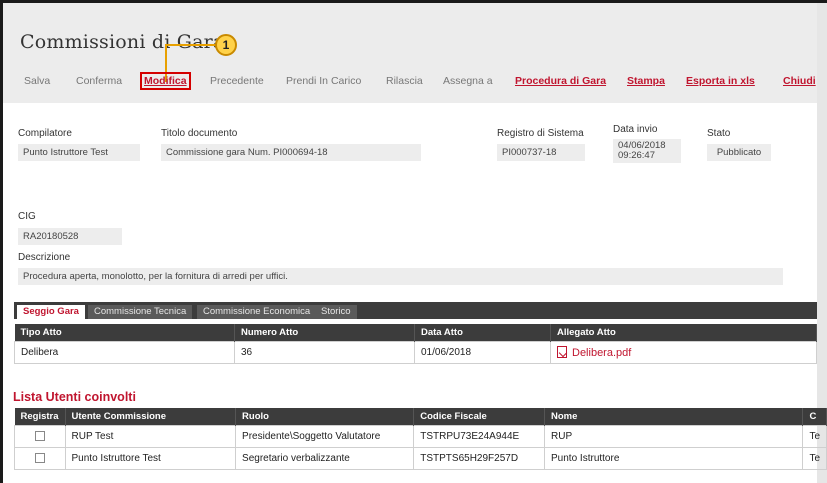 This screenshot has width=827, height=483. Describe the element at coordinates (674, 436) in the screenshot. I see `nome-cell: RUP` at that location.